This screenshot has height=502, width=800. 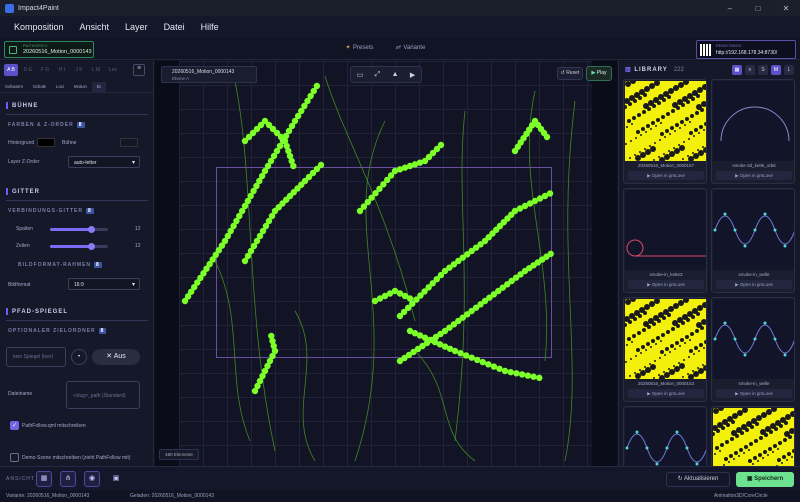 I want to click on tab-fg: F G, so click(x=45, y=70).